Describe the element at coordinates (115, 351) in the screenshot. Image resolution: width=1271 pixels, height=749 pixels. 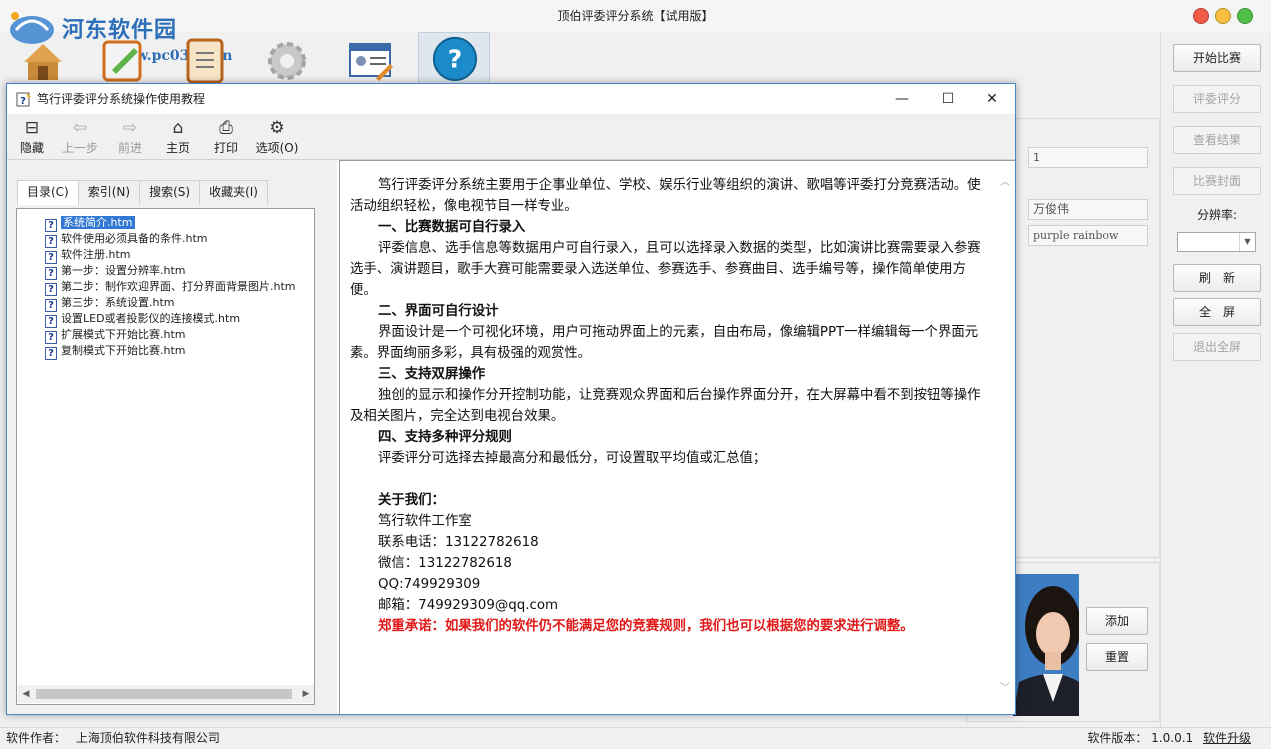
I see `tree-item: ? 复制模式下开始比赛.htm` at that location.